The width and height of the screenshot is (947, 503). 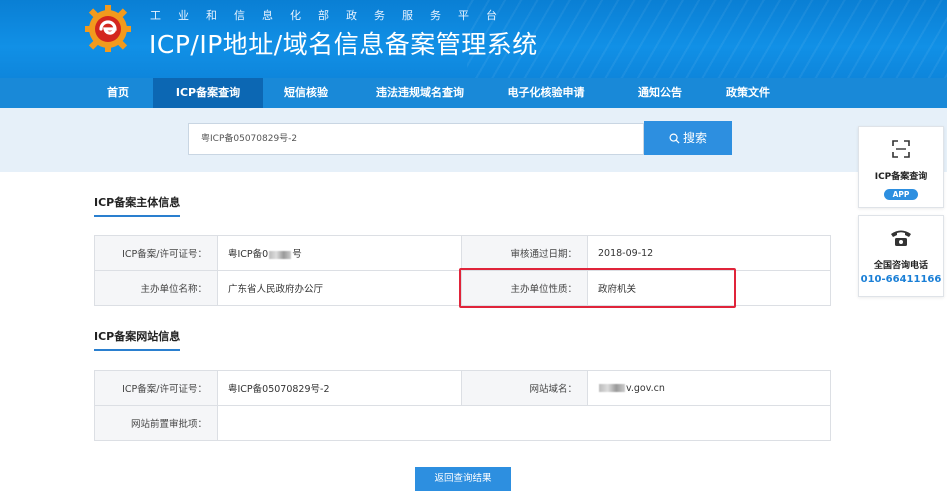 I want to click on subject-section-title: ICP备案主体信息, so click(x=137, y=205).